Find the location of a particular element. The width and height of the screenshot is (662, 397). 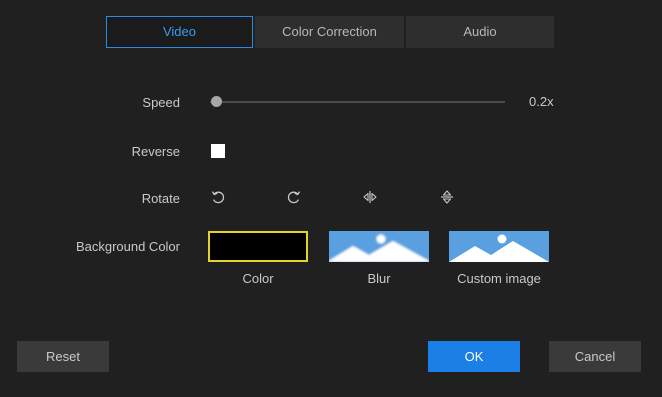

rotate-clockwise-button is located at coordinates (294, 197).